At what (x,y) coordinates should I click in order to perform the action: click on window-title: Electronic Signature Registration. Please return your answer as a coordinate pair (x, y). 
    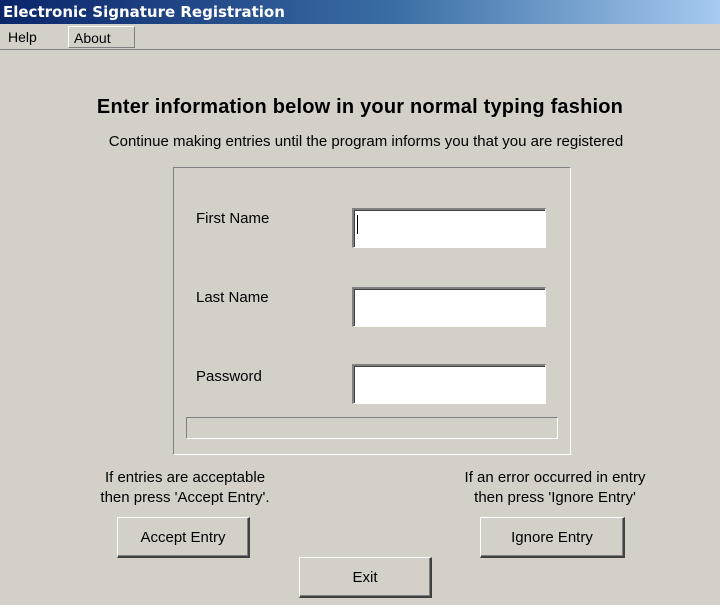
    Looking at the image, I should click on (144, 12).